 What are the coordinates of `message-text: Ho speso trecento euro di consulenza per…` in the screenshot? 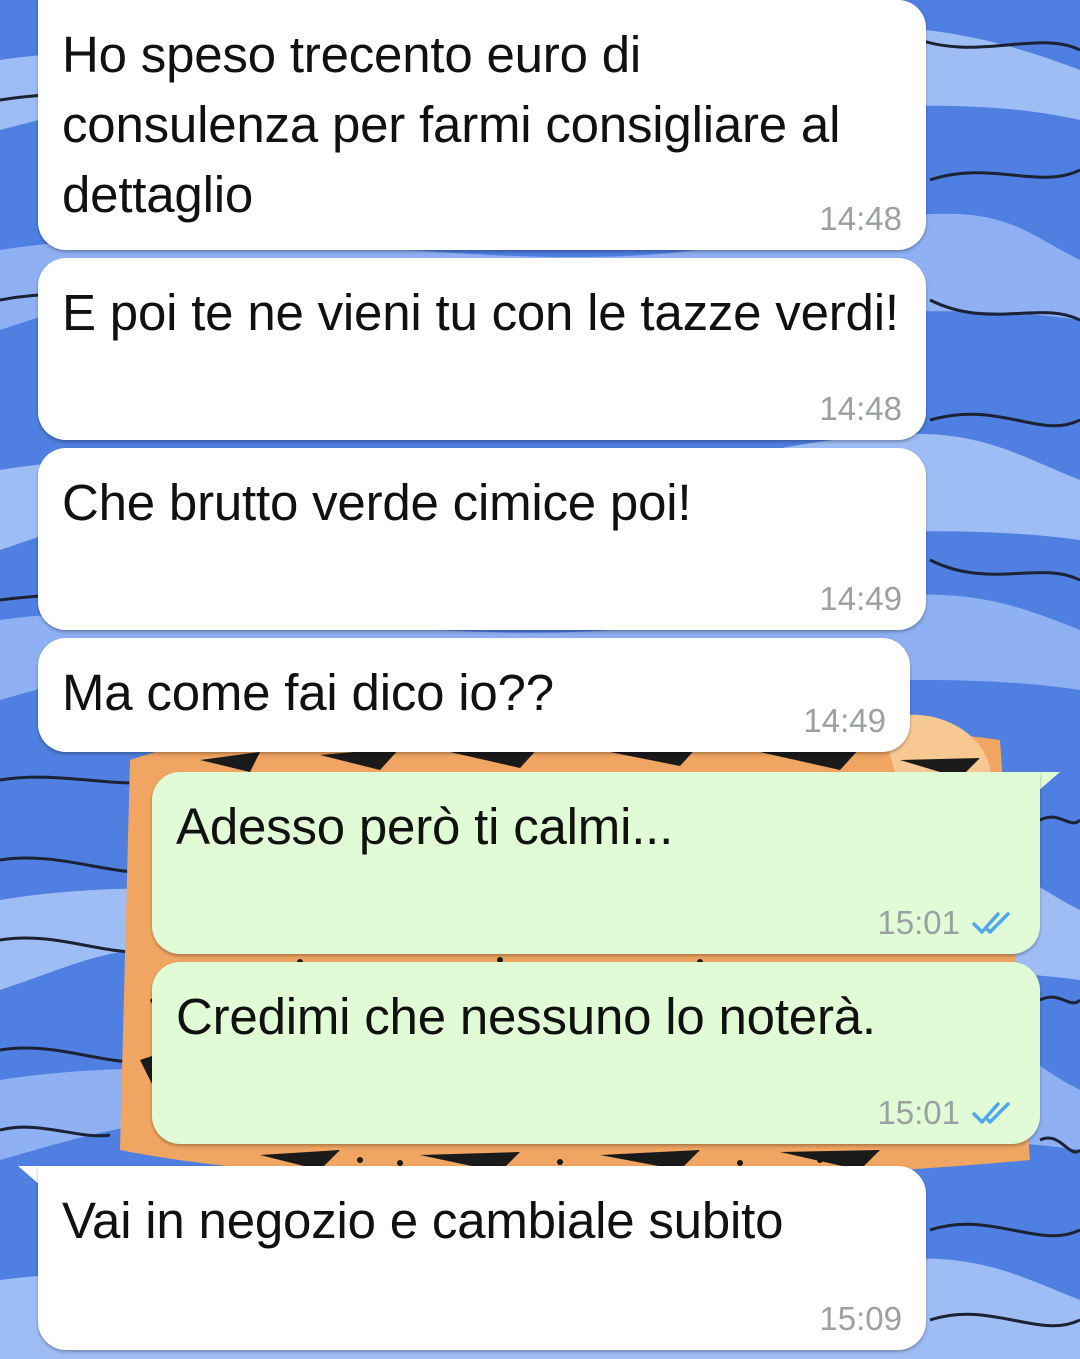 It's located at (451, 124).